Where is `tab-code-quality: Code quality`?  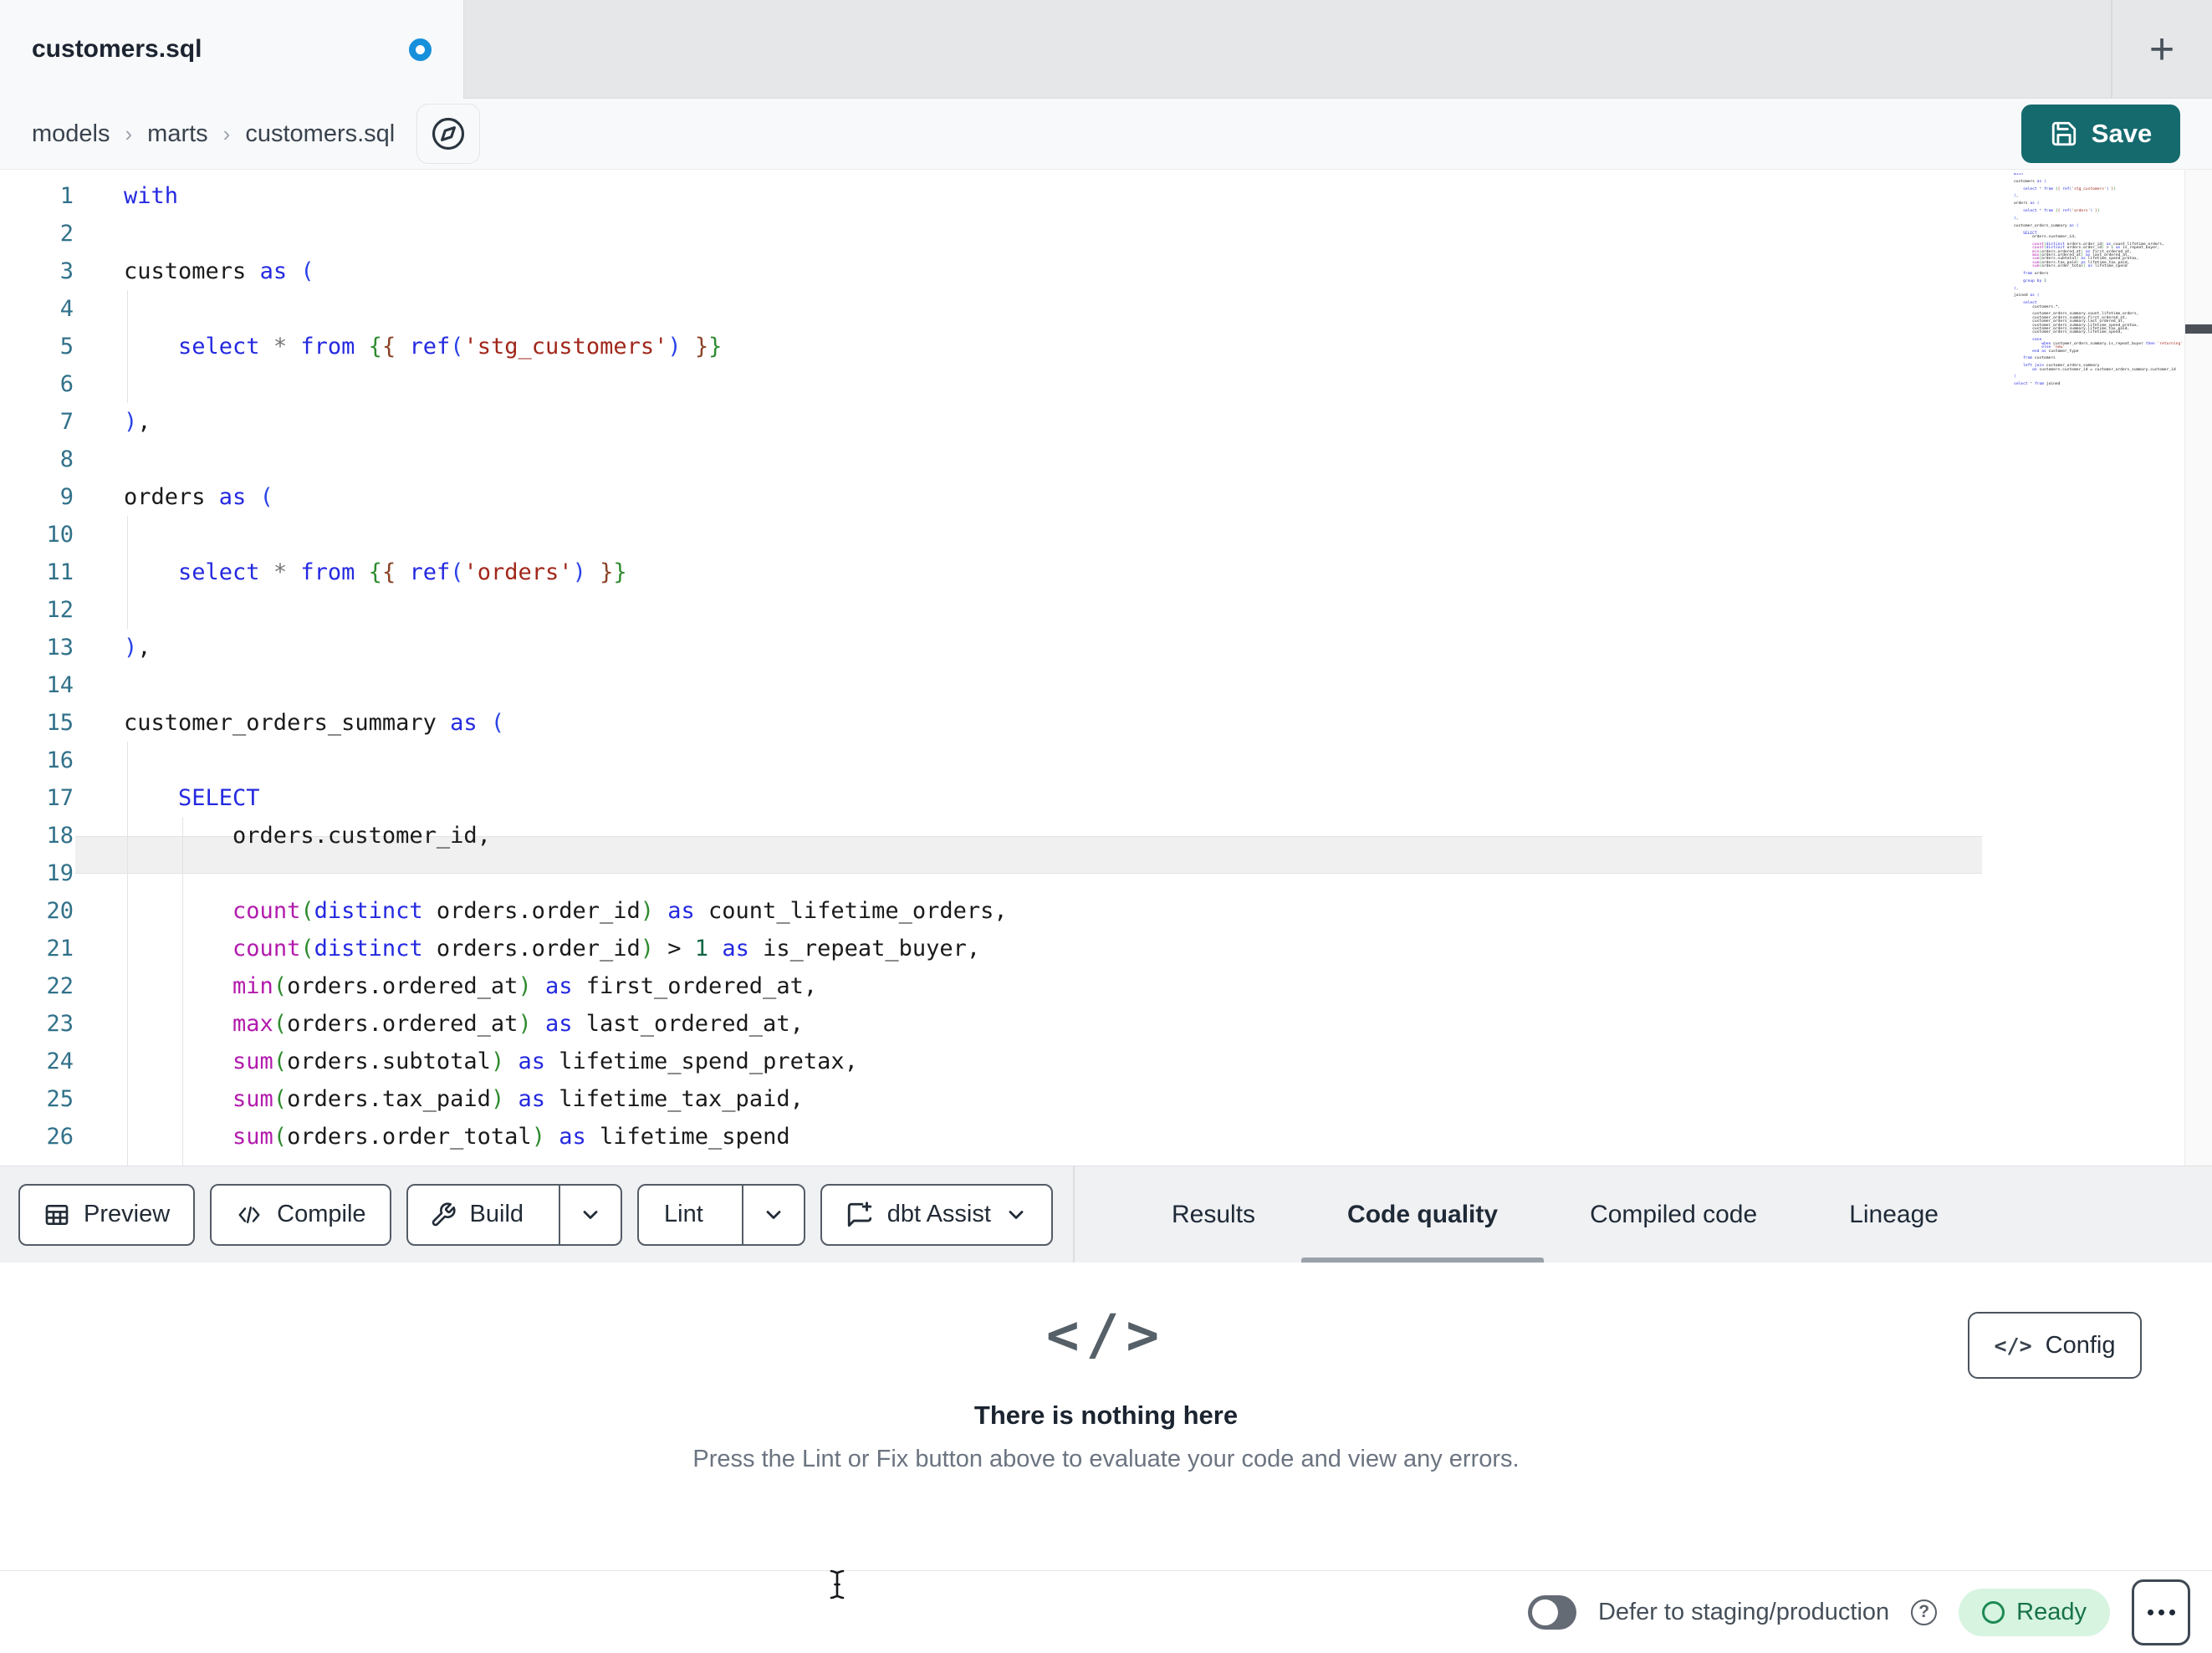
tab-code-quality: Code quality is located at coordinates (1423, 1214).